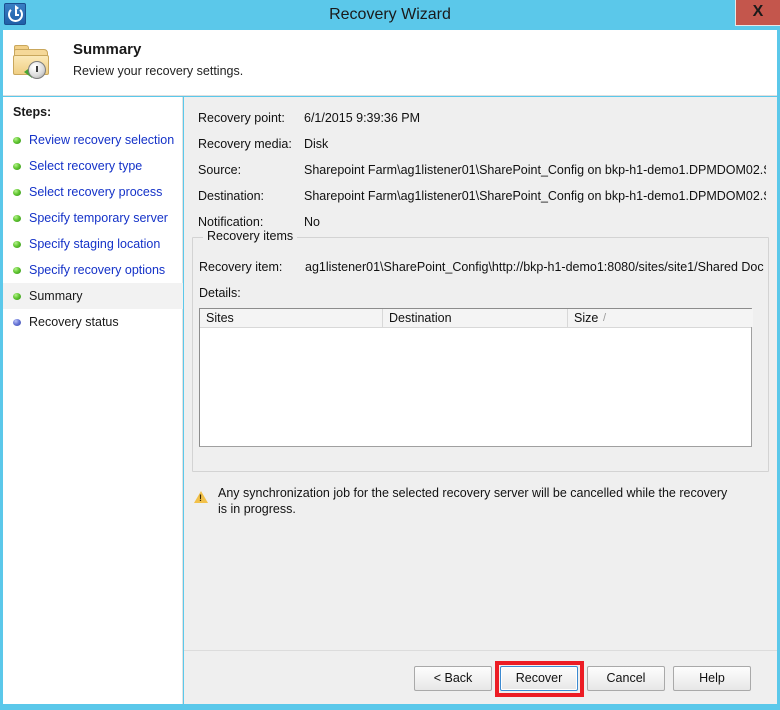  Describe the element at coordinates (220, 170) in the screenshot. I see `field-label: Source:` at that location.